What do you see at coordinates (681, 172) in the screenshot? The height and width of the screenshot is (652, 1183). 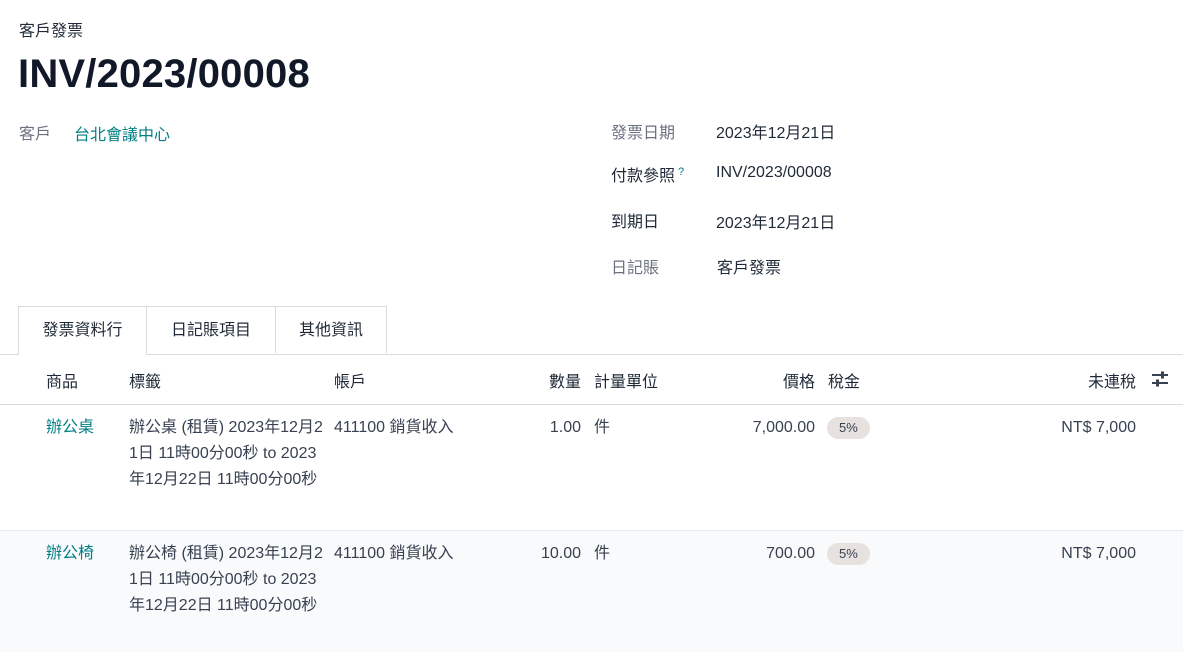 I see `help-tooltip-icon: ?` at bounding box center [681, 172].